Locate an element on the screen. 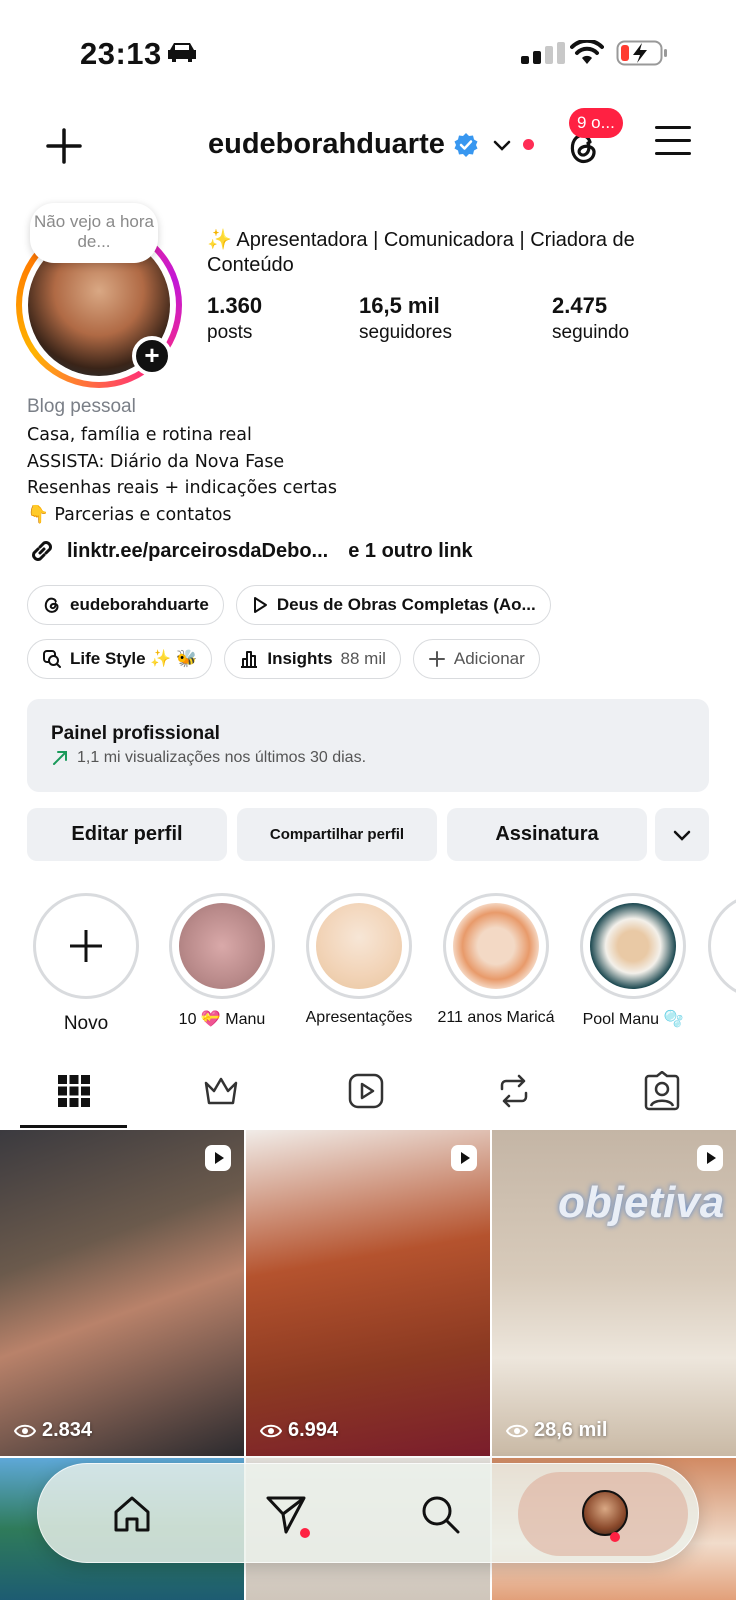 This screenshot has width=736, height=1600. post-views-count: 2.834 is located at coordinates (67, 1430).